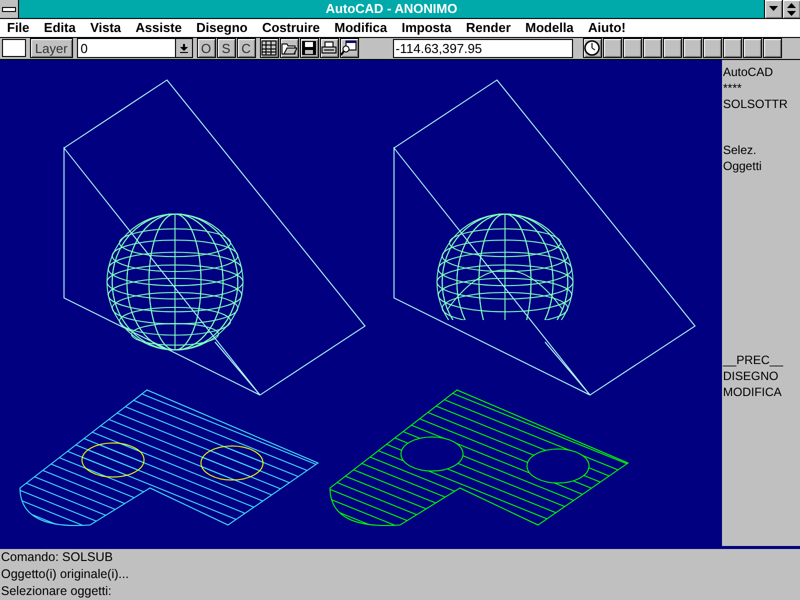  I want to click on screen-menu-item: MODIFICA, so click(761, 392).